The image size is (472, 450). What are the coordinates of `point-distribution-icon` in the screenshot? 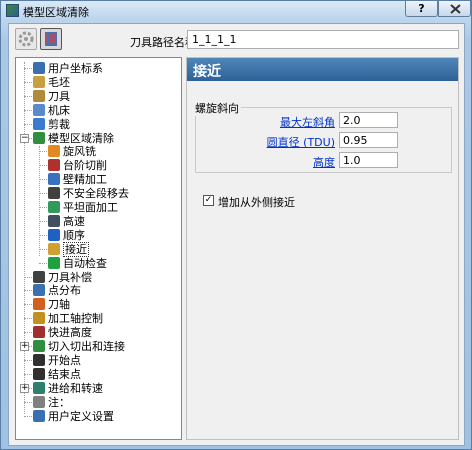 It's located at (39, 290).